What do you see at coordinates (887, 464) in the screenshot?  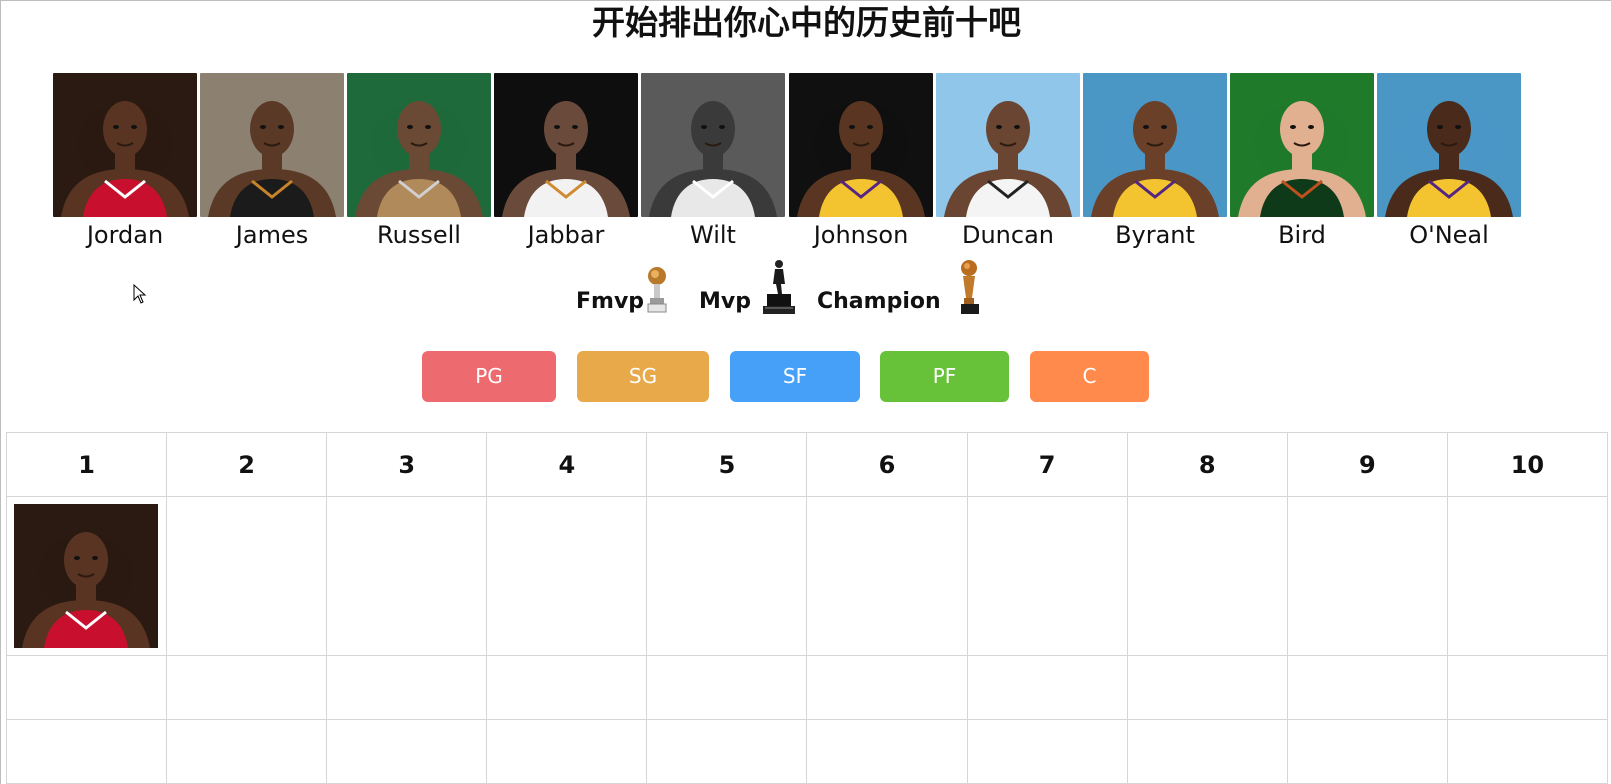 I see `rank-header-6: 6` at bounding box center [887, 464].